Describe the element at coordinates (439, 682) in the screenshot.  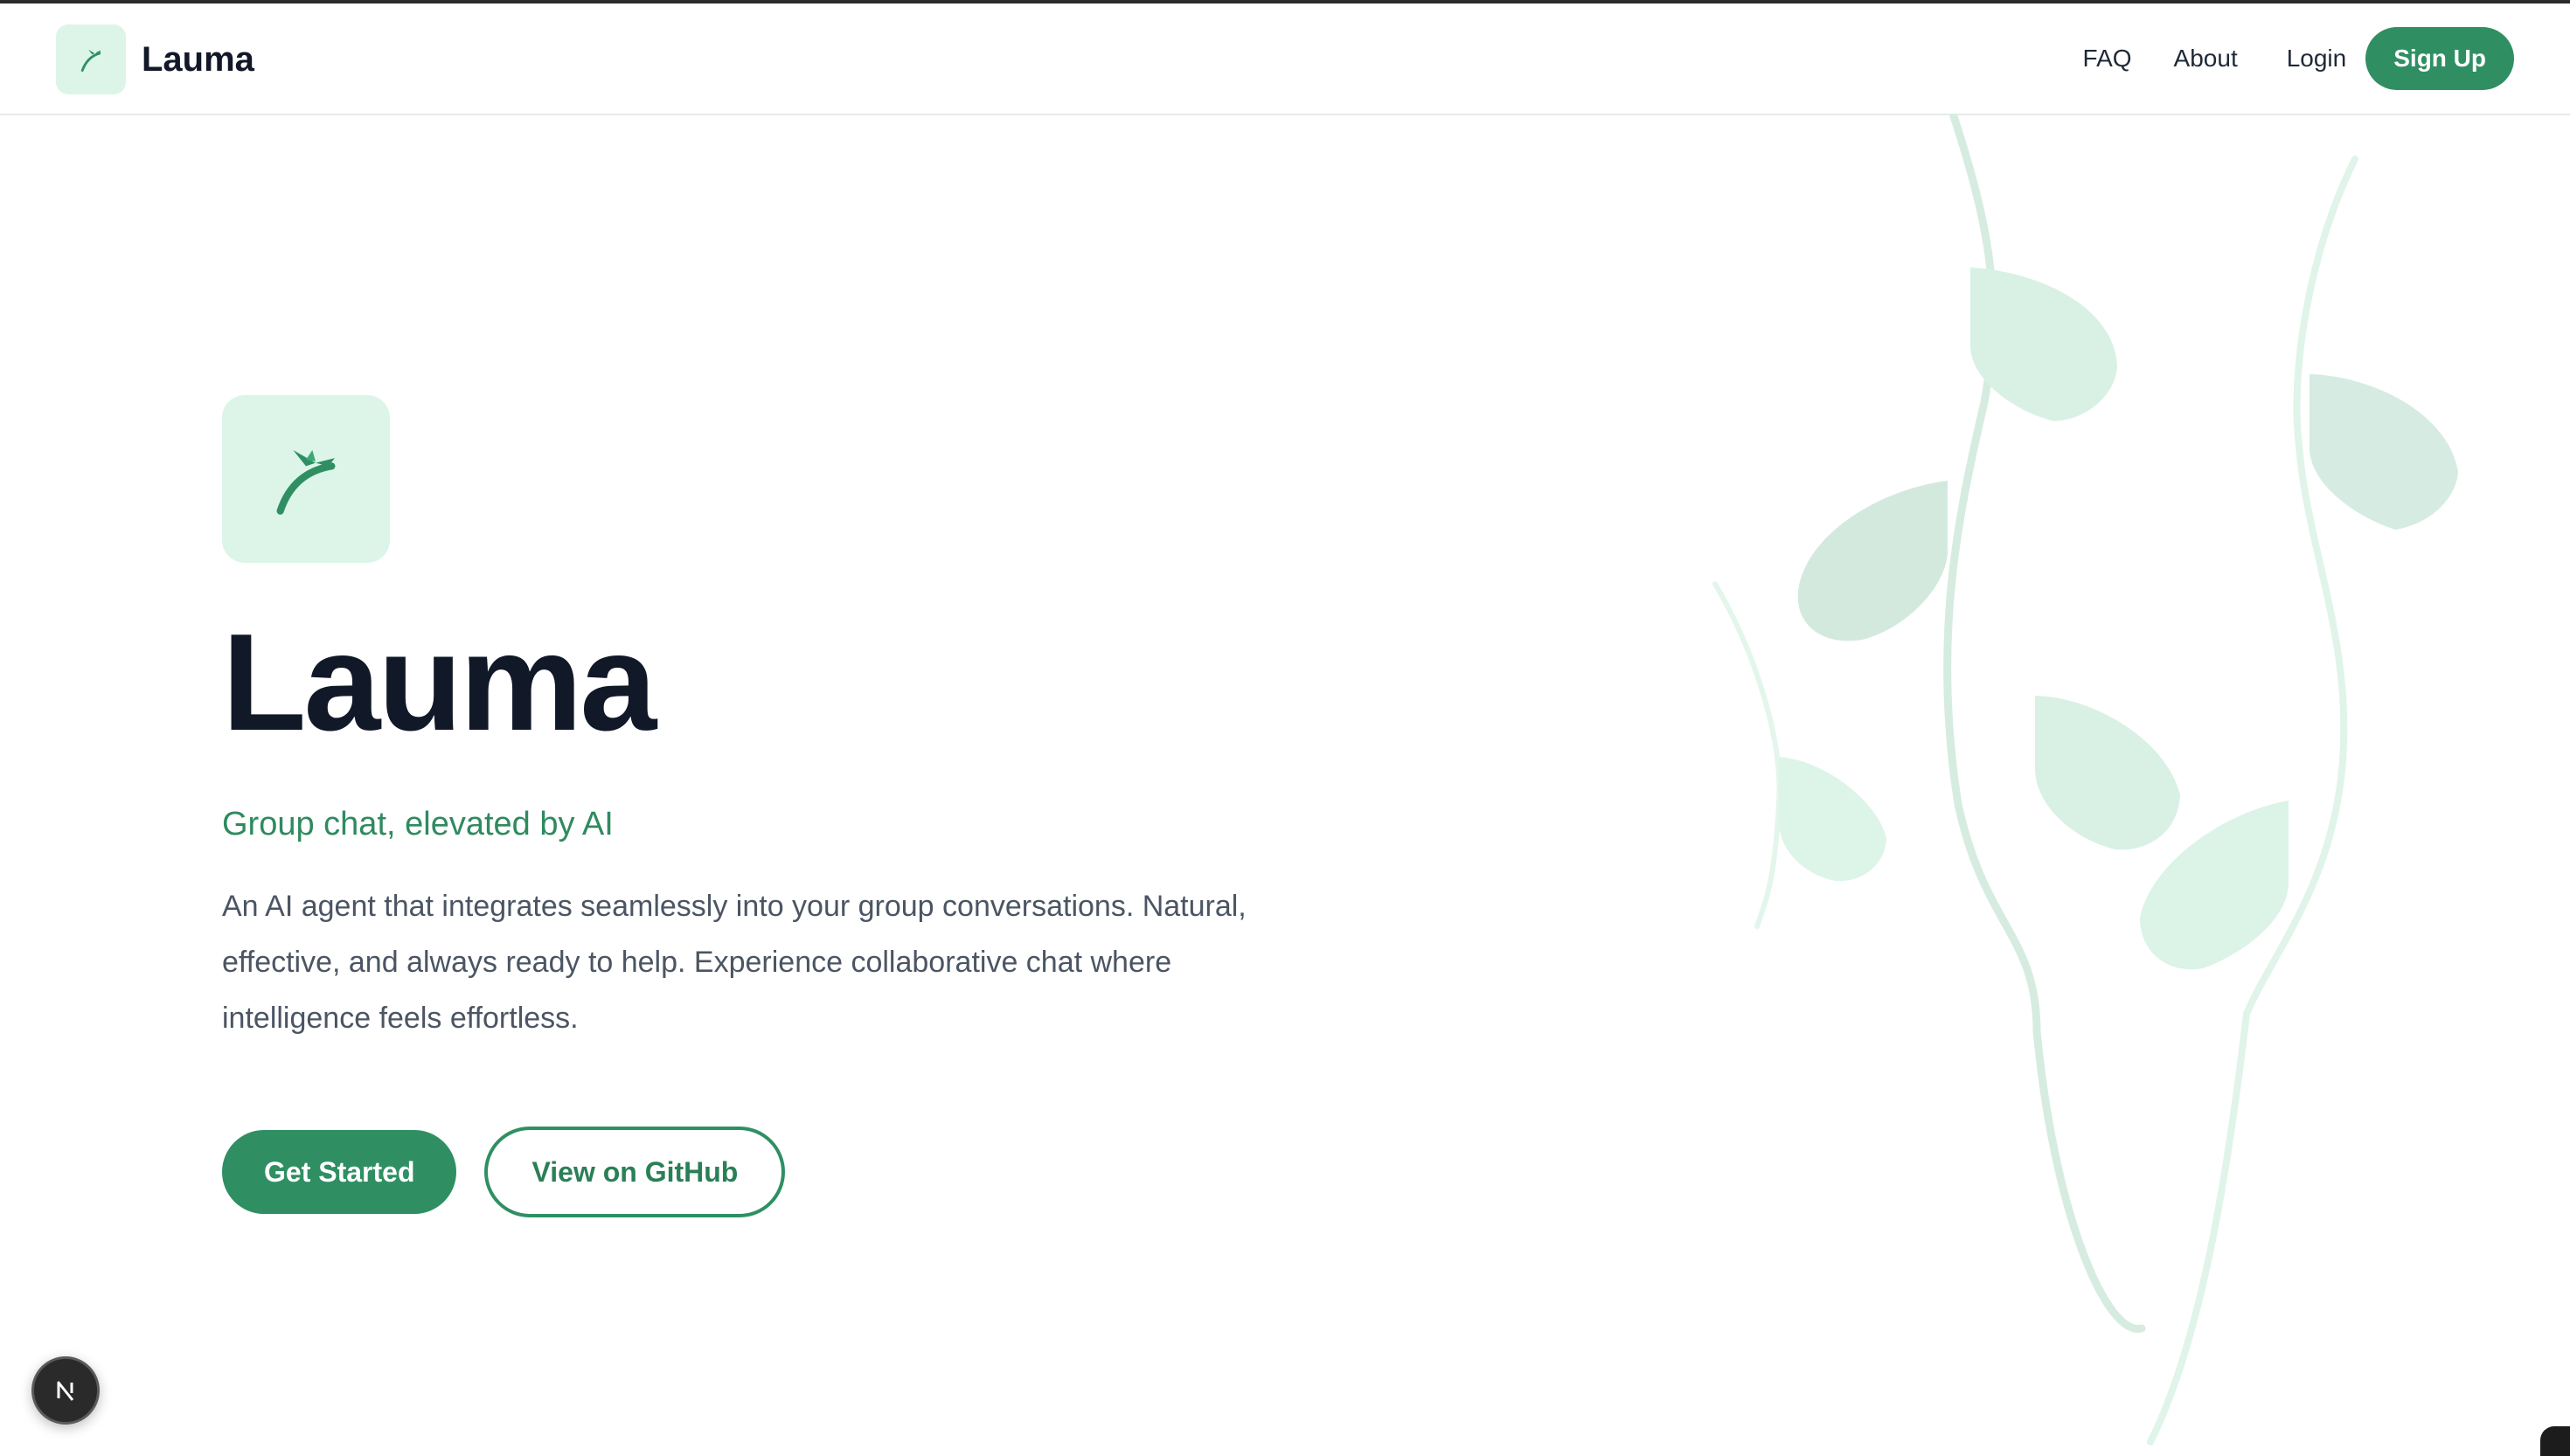
I see `hero-title: Lauma` at that location.